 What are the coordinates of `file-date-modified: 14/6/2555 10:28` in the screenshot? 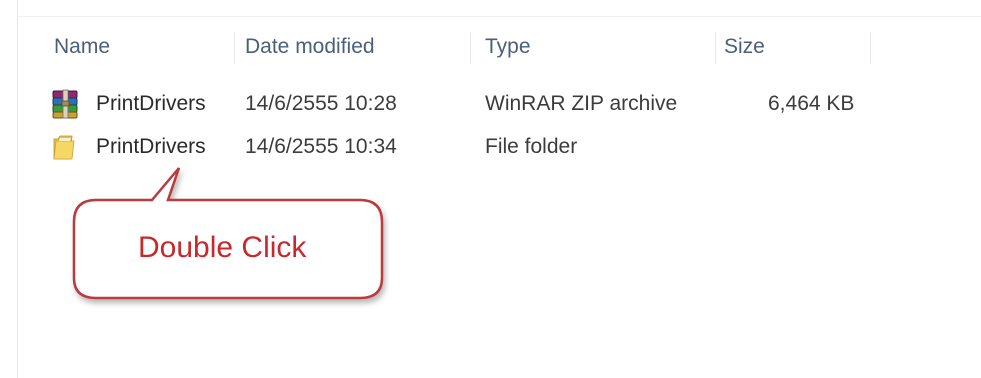 It's located at (321, 103).